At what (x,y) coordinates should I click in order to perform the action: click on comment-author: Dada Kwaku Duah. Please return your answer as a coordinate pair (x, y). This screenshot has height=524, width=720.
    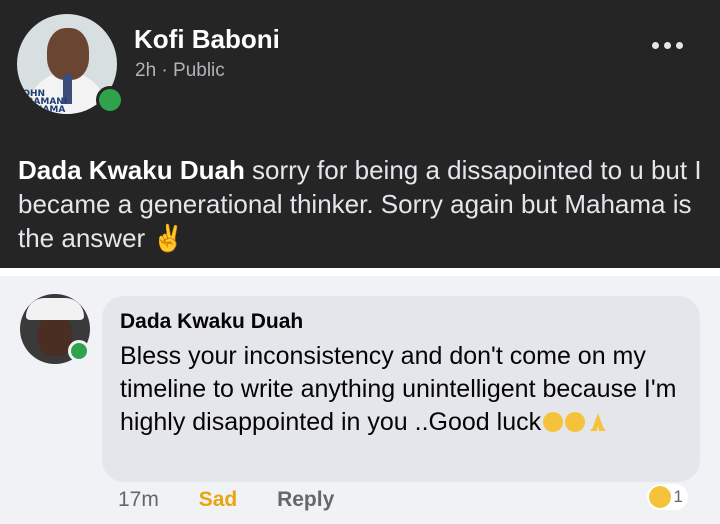
    Looking at the image, I should click on (211, 322).